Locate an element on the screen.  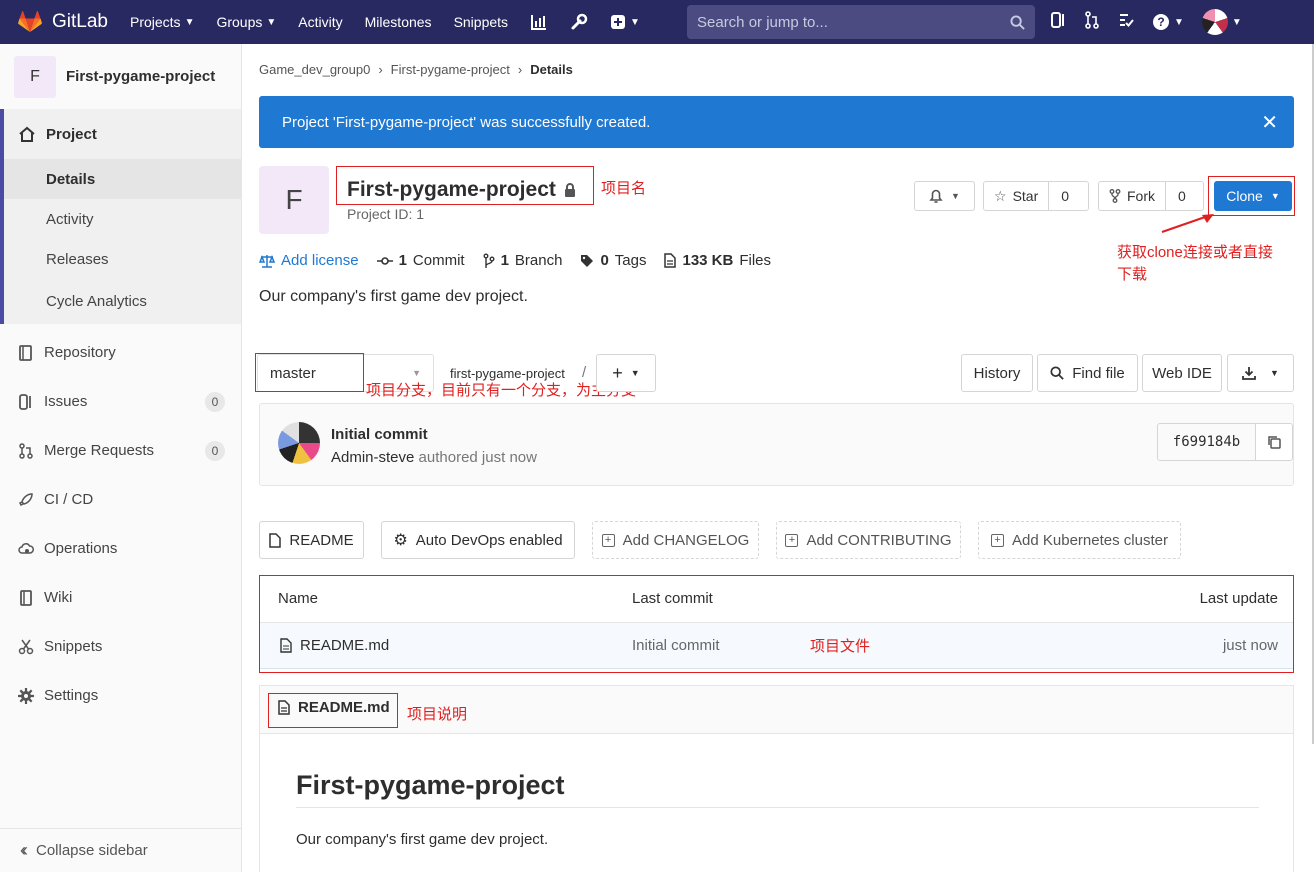
fork-button: Fork 0 is located at coordinates (1151, 196).